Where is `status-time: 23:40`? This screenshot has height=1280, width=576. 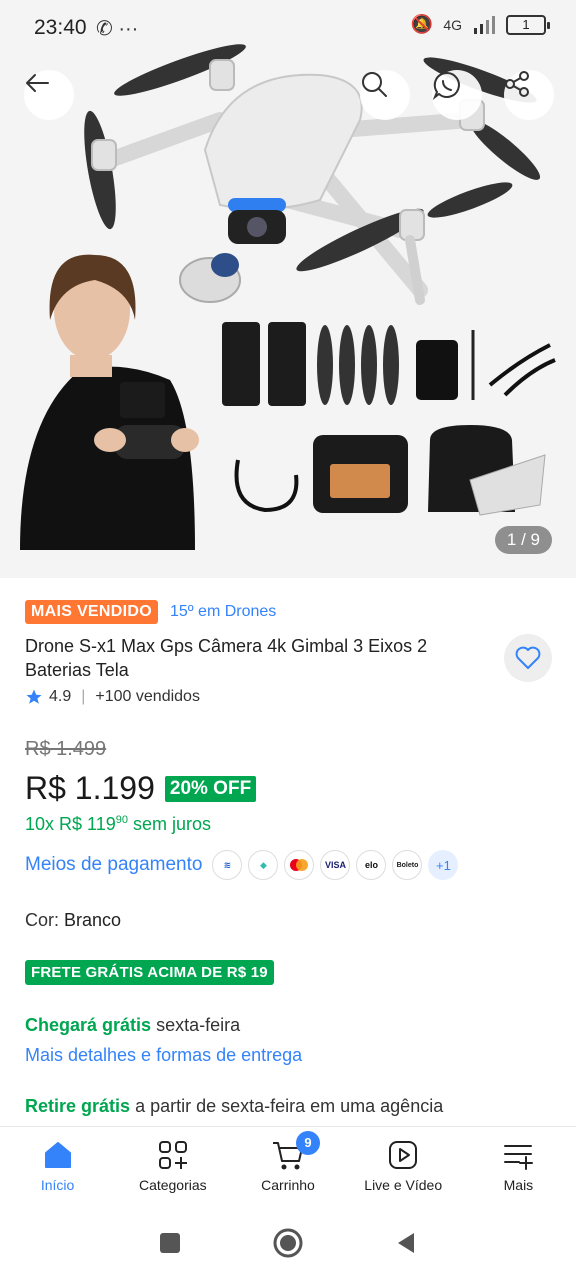 status-time: 23:40 is located at coordinates (60, 27).